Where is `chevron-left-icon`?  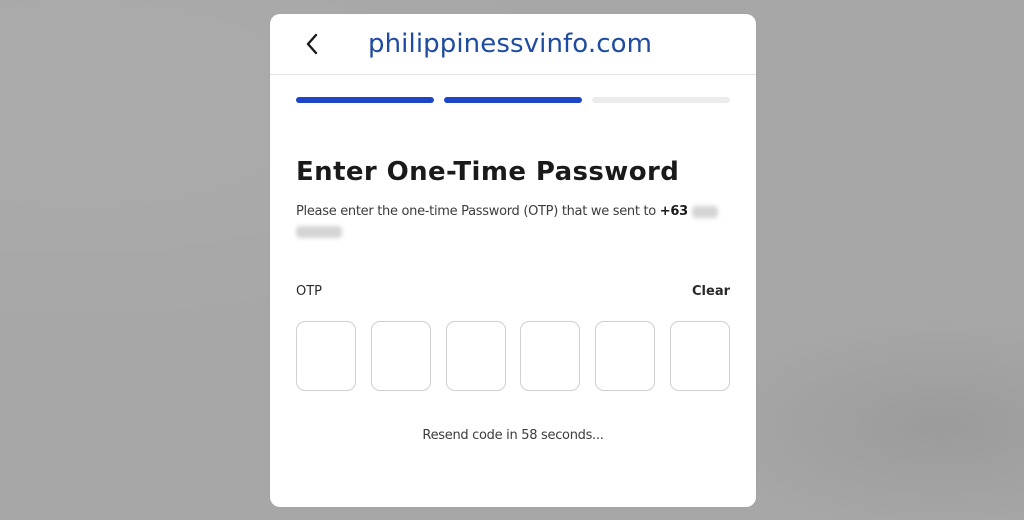
chevron-left-icon is located at coordinates (312, 44).